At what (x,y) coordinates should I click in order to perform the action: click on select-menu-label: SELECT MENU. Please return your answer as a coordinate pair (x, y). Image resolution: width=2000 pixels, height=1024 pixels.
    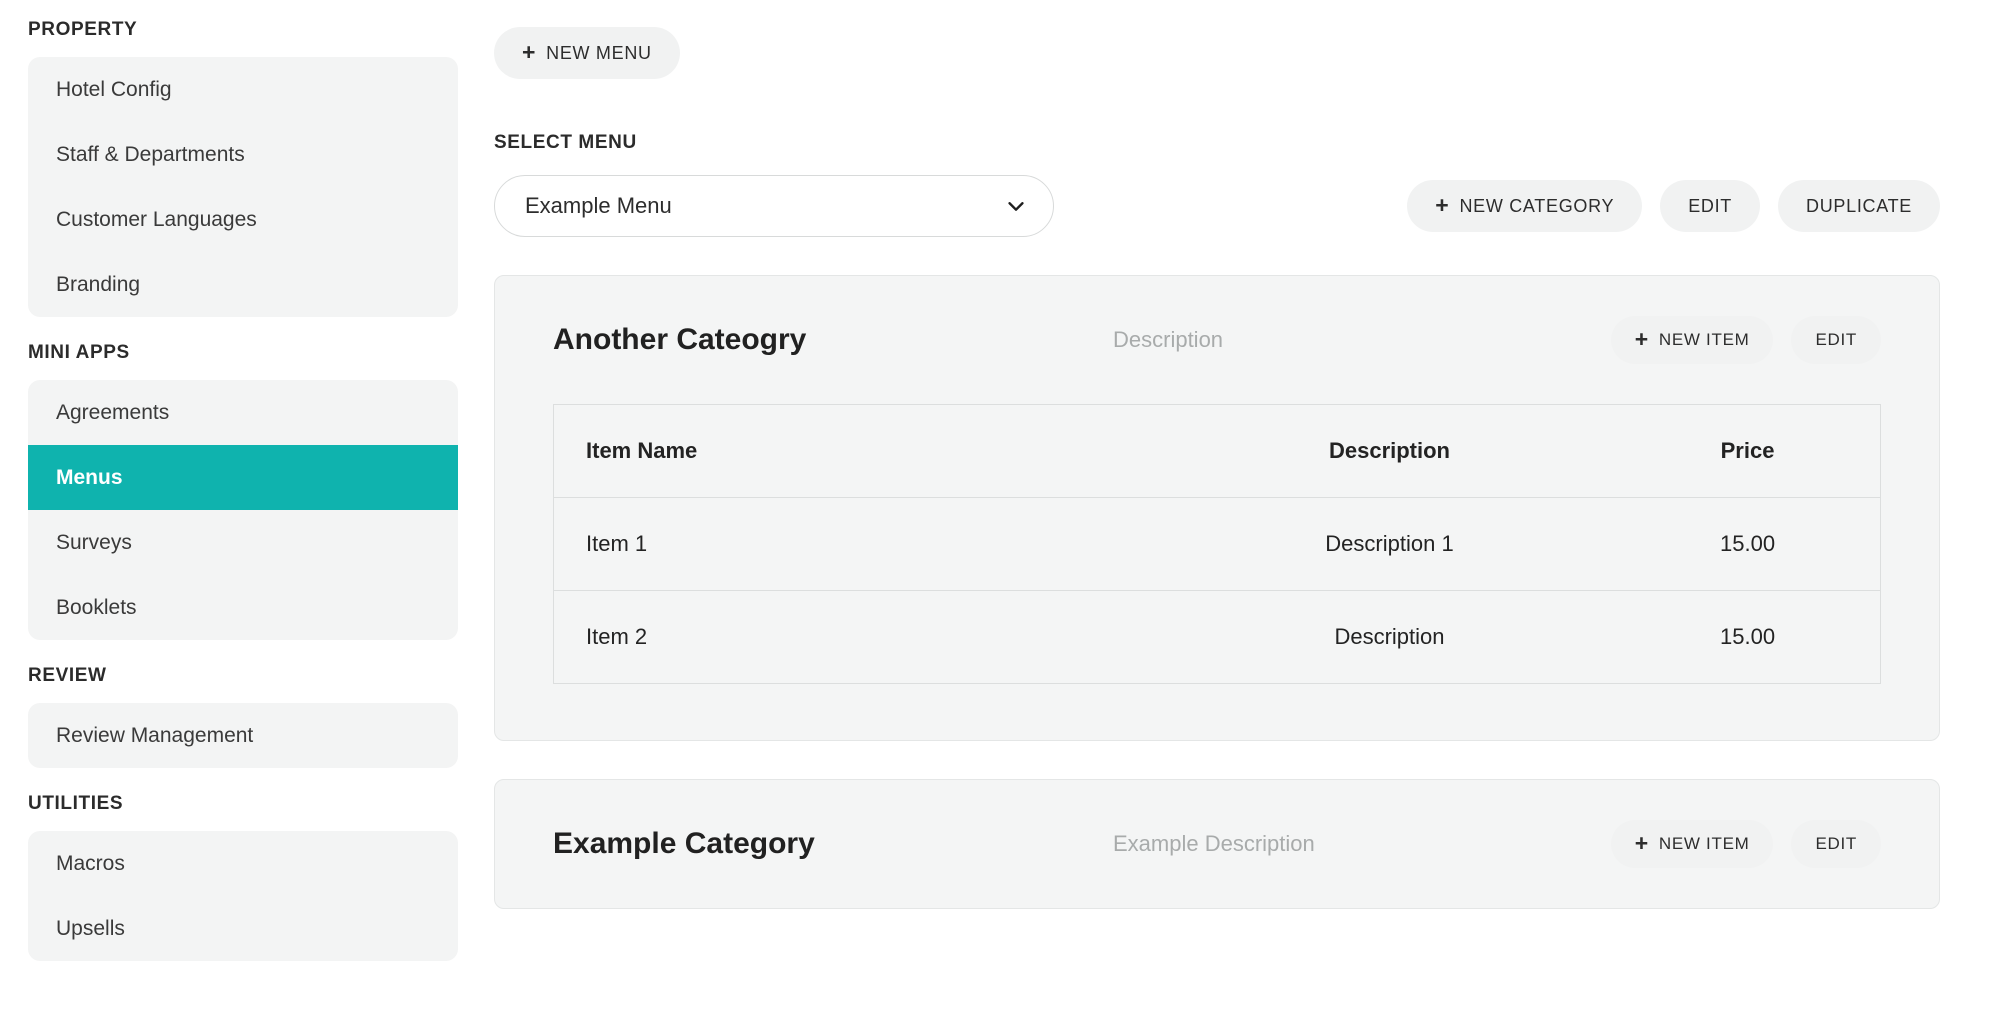
    Looking at the image, I should click on (565, 142).